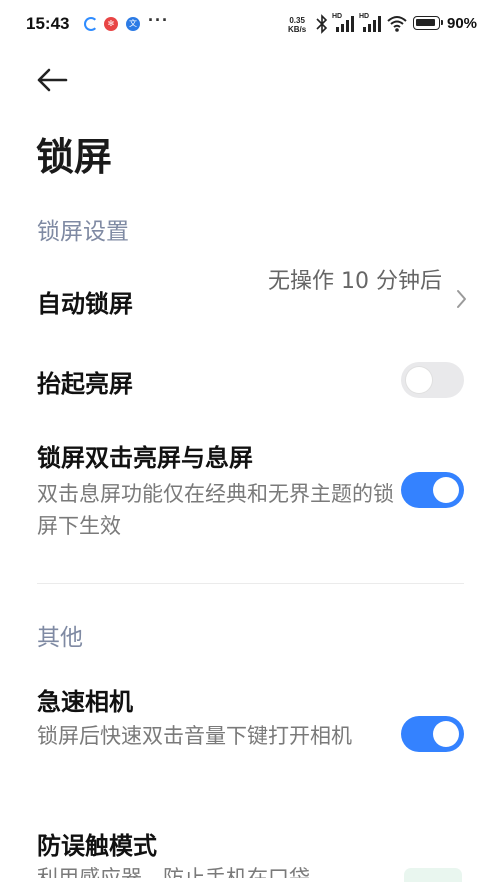  Describe the element at coordinates (297, 29) in the screenshot. I see `network-speed-unit: KB/s` at that location.